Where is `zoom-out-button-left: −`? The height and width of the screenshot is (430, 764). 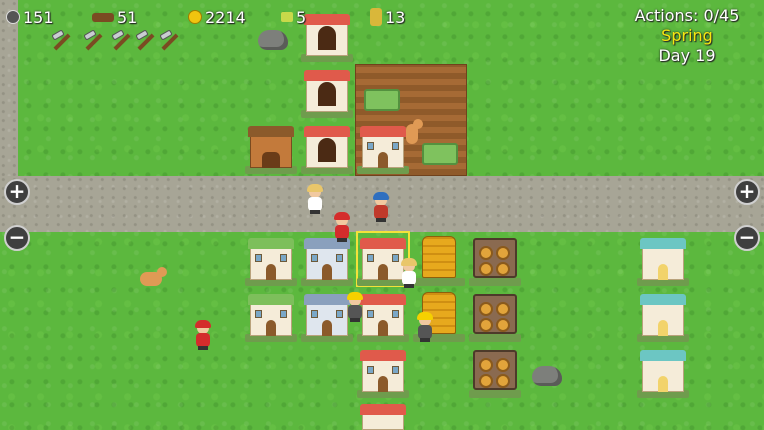
zoom-out-button-left: − is located at coordinates (17, 238).